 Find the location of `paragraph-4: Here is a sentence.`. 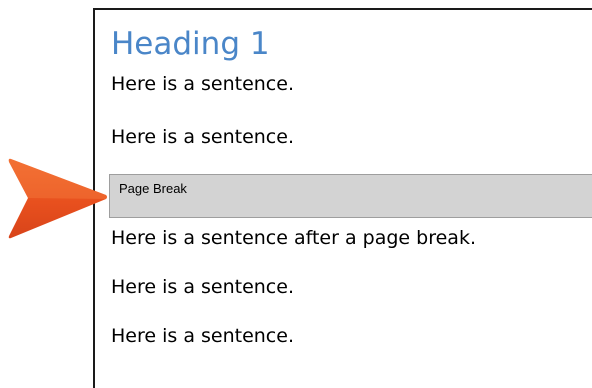

paragraph-4: Here is a sentence. is located at coordinates (202, 287).